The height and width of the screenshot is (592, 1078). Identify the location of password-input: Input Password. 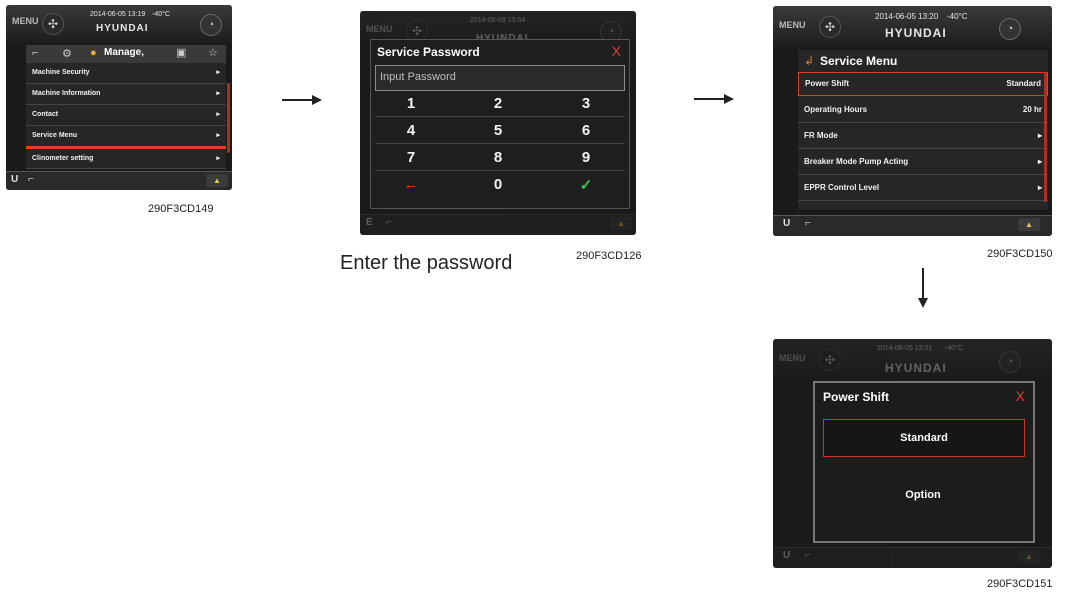
(500, 78).